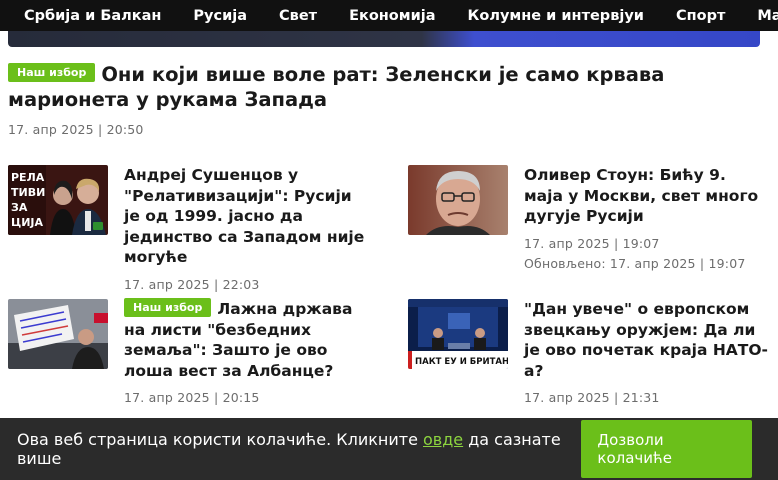 This screenshot has width=778, height=480. What do you see at coordinates (666, 449) in the screenshot?
I see `allow-cookies-button: Дозволи колачиће` at bounding box center [666, 449].